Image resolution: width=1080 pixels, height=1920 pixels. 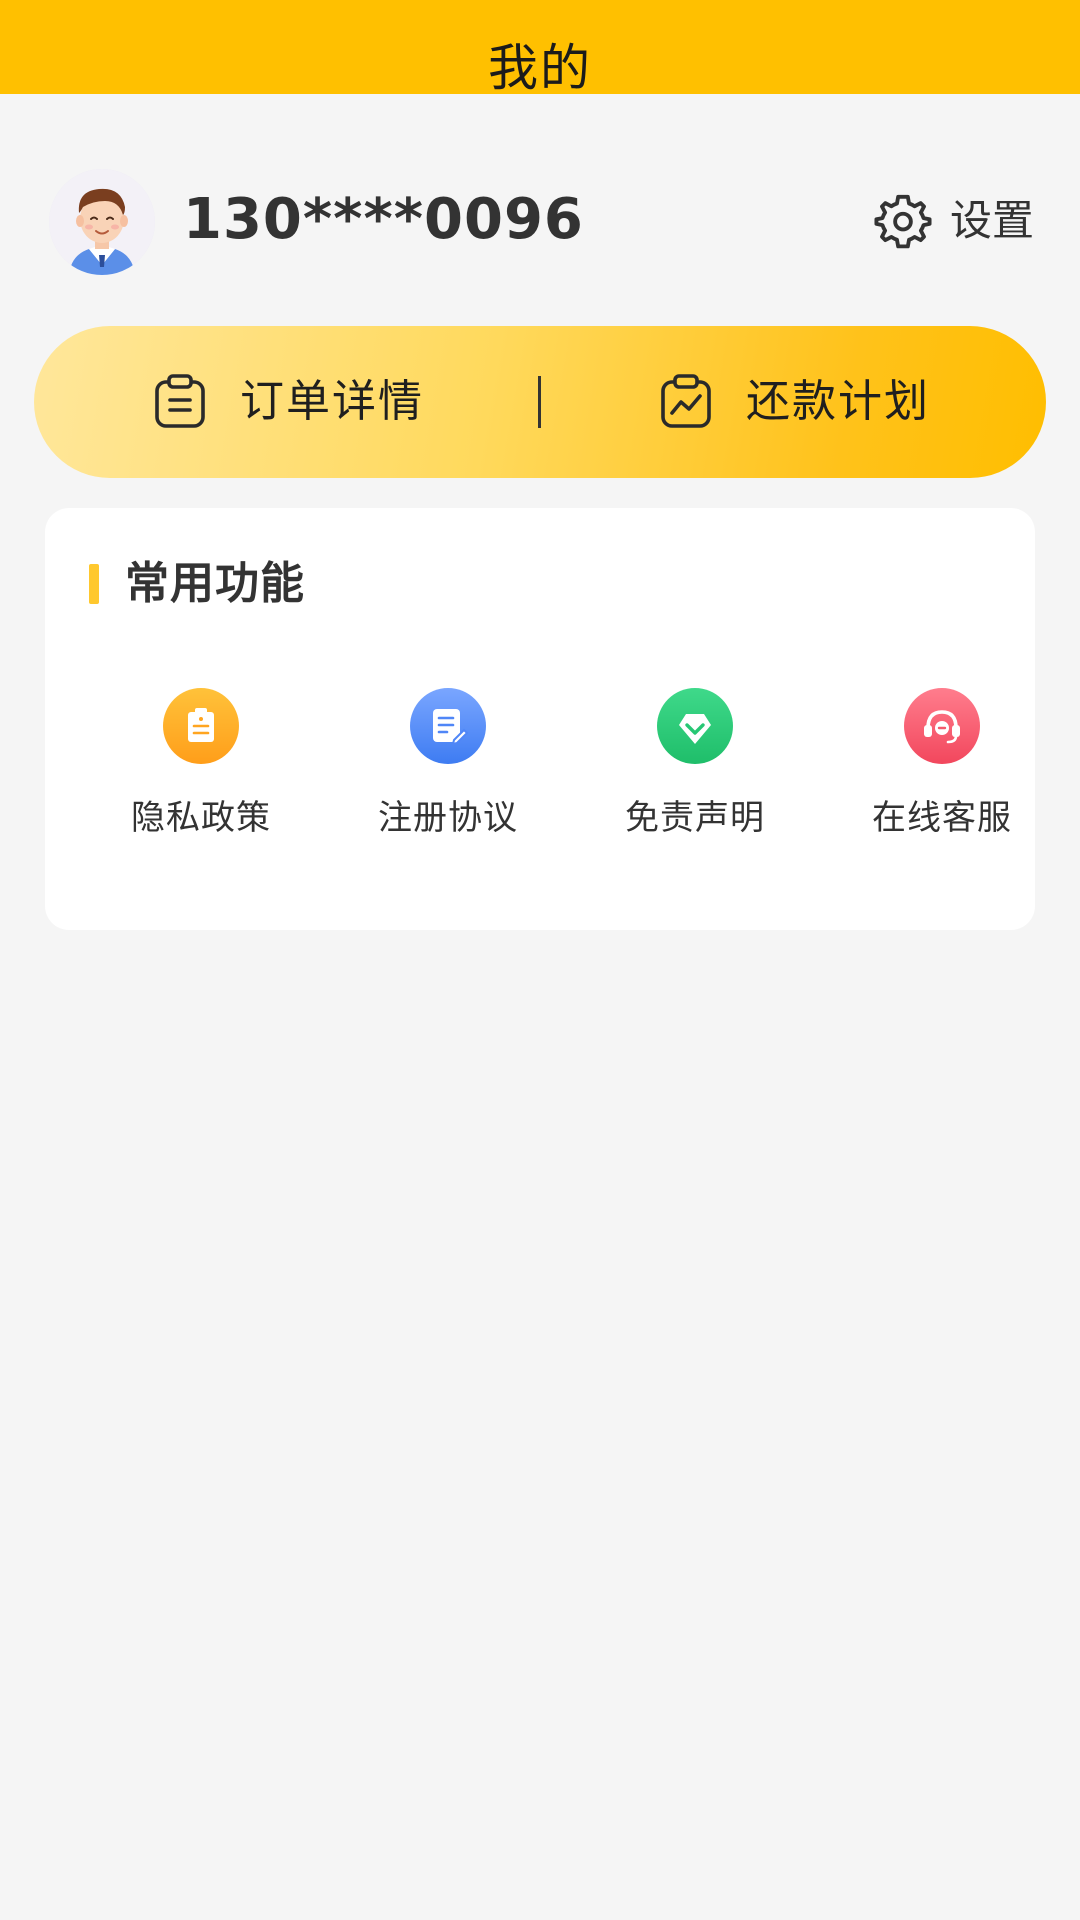 I want to click on settings-button: 设置, so click(x=954, y=221).